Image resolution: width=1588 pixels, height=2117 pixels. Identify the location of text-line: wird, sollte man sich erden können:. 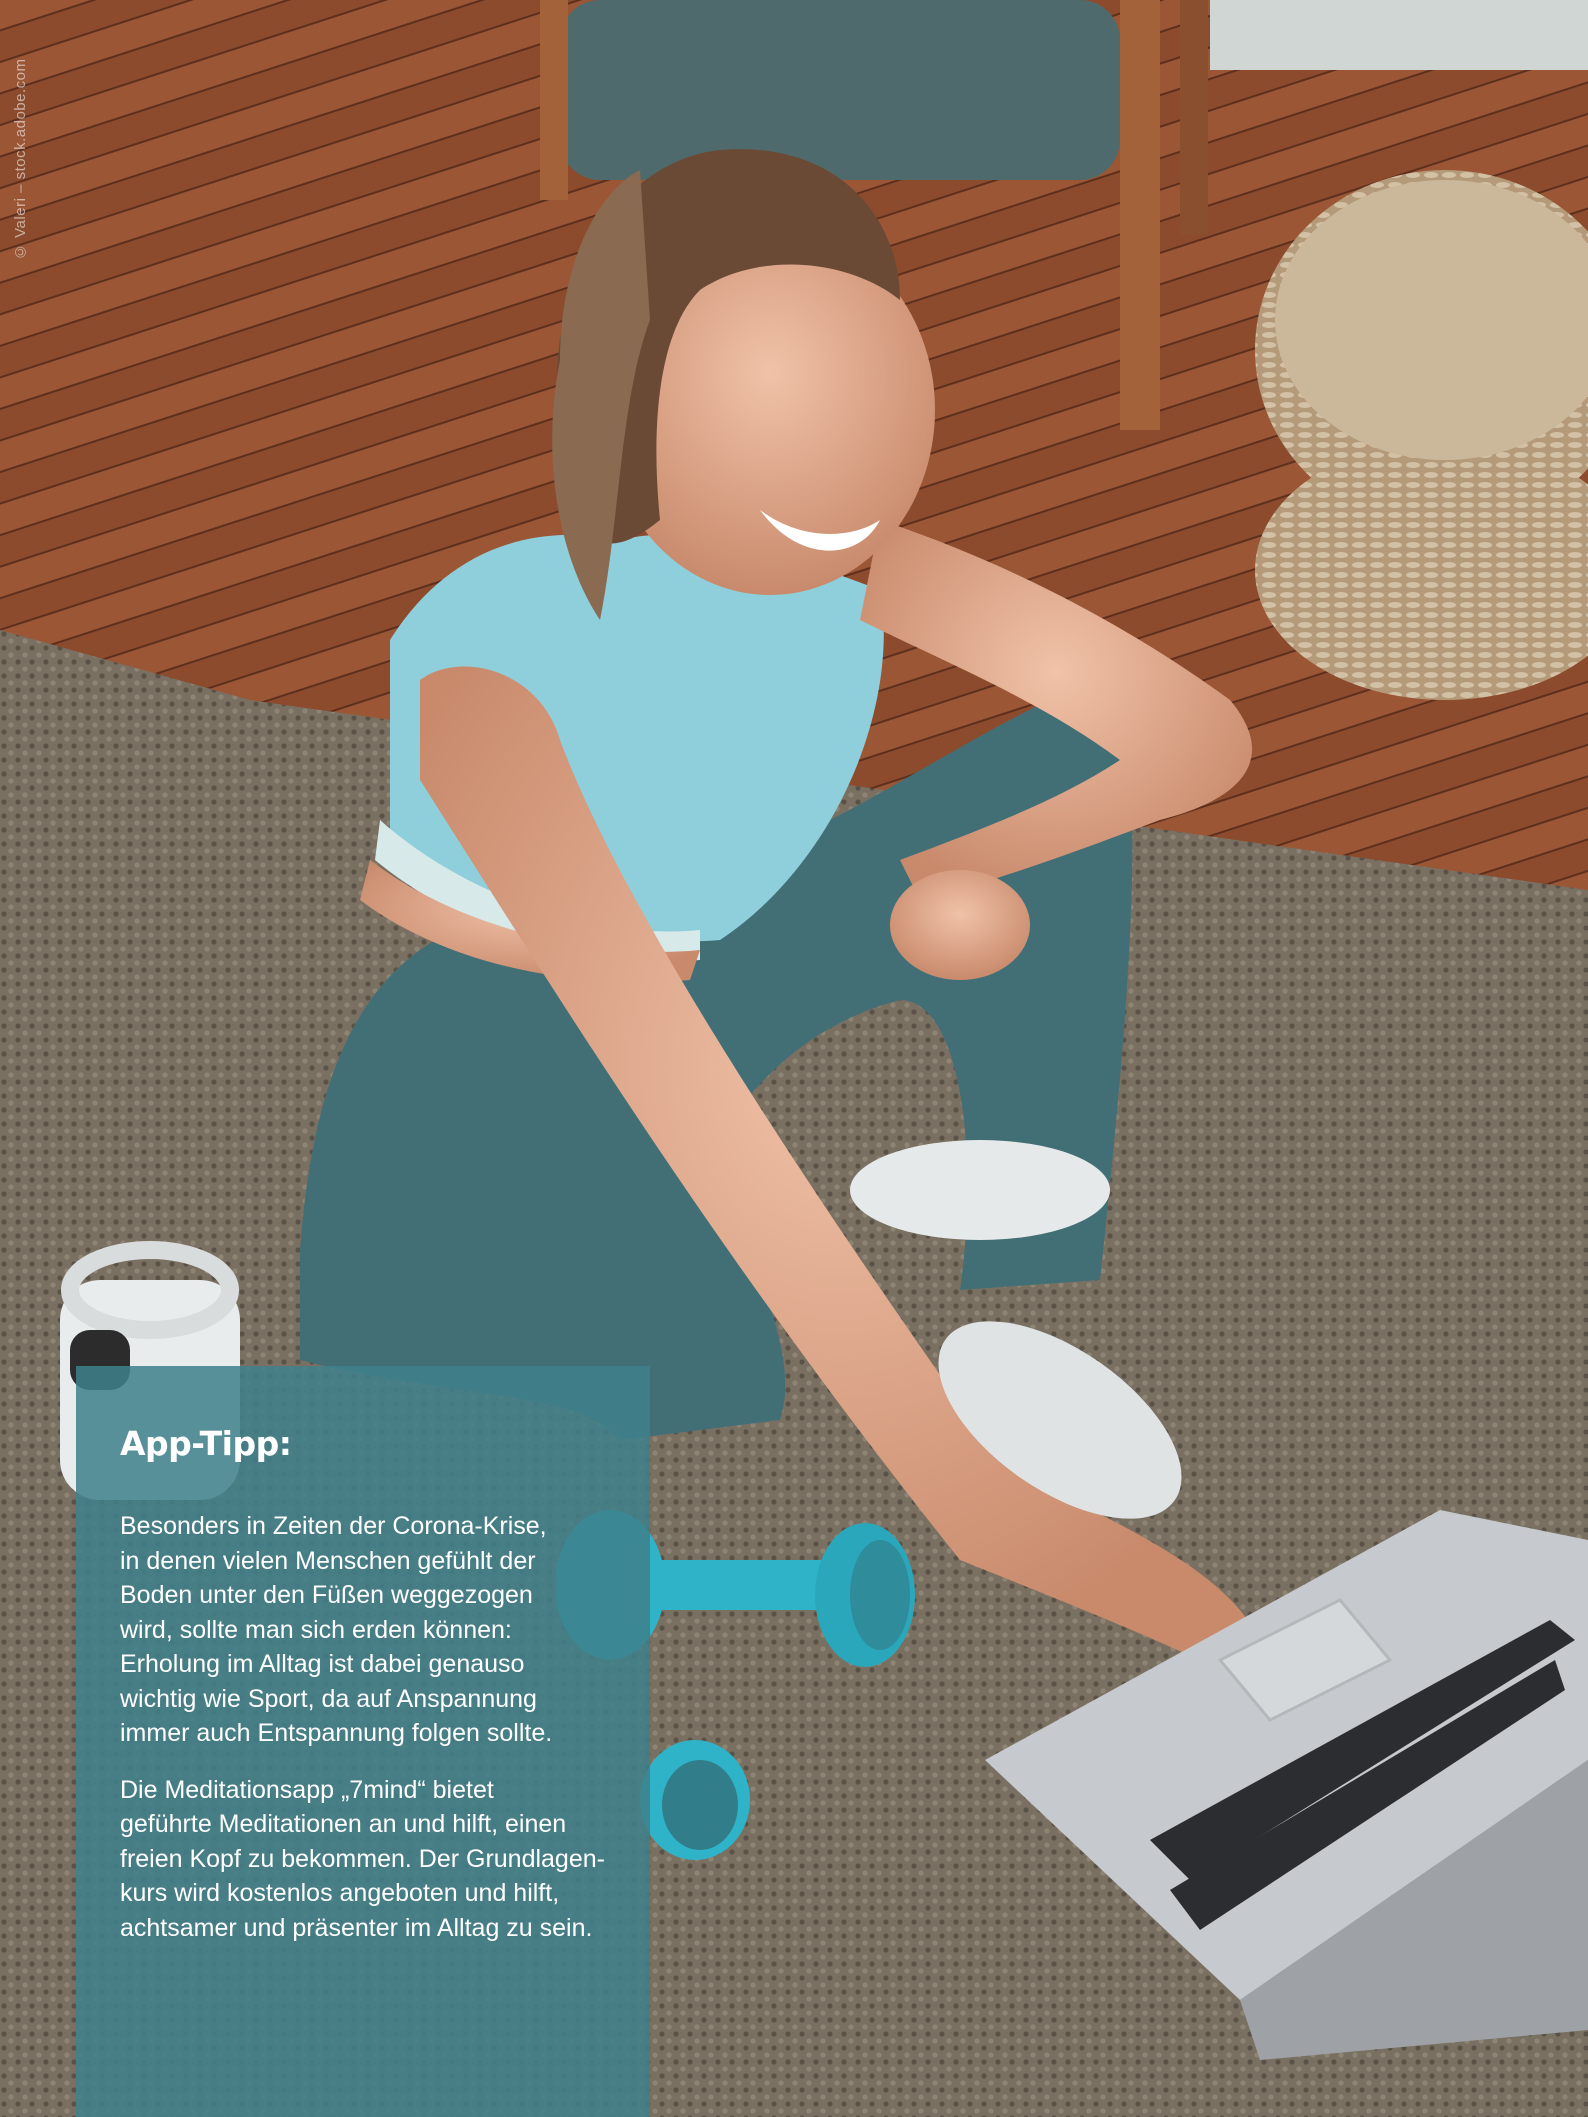
(316, 1629).